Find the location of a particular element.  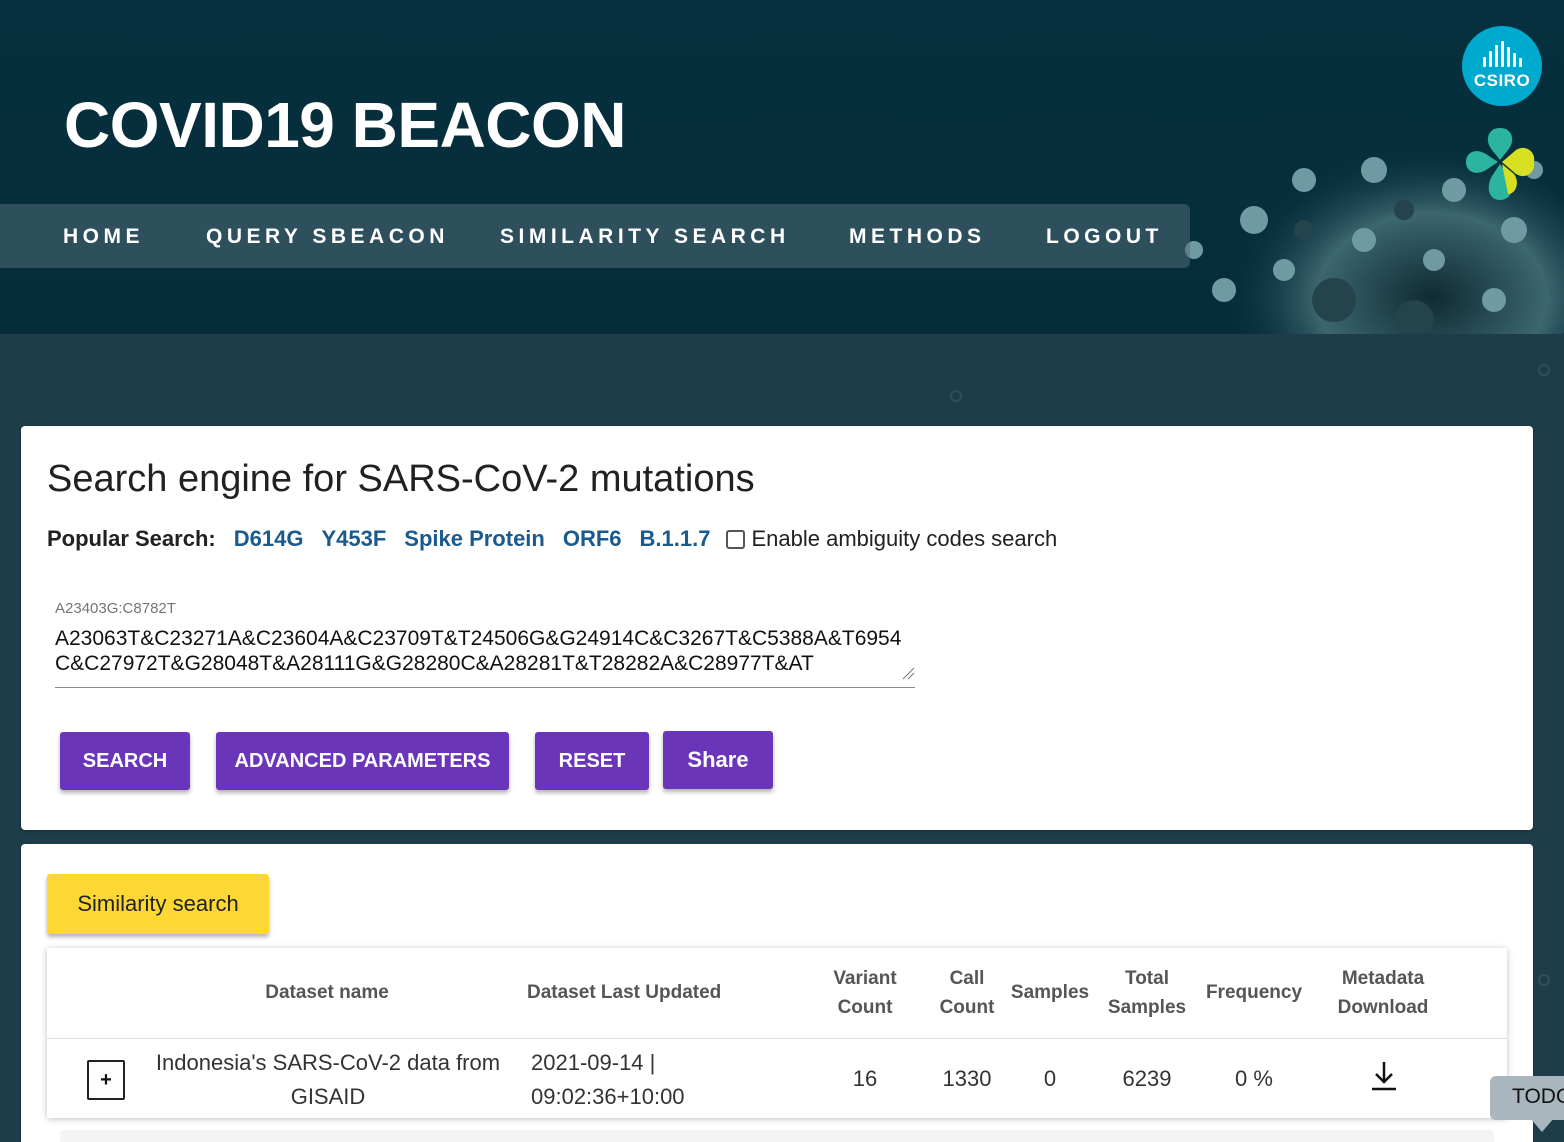

col-header-metadata-line2: Download is located at coordinates (1383, 1007).